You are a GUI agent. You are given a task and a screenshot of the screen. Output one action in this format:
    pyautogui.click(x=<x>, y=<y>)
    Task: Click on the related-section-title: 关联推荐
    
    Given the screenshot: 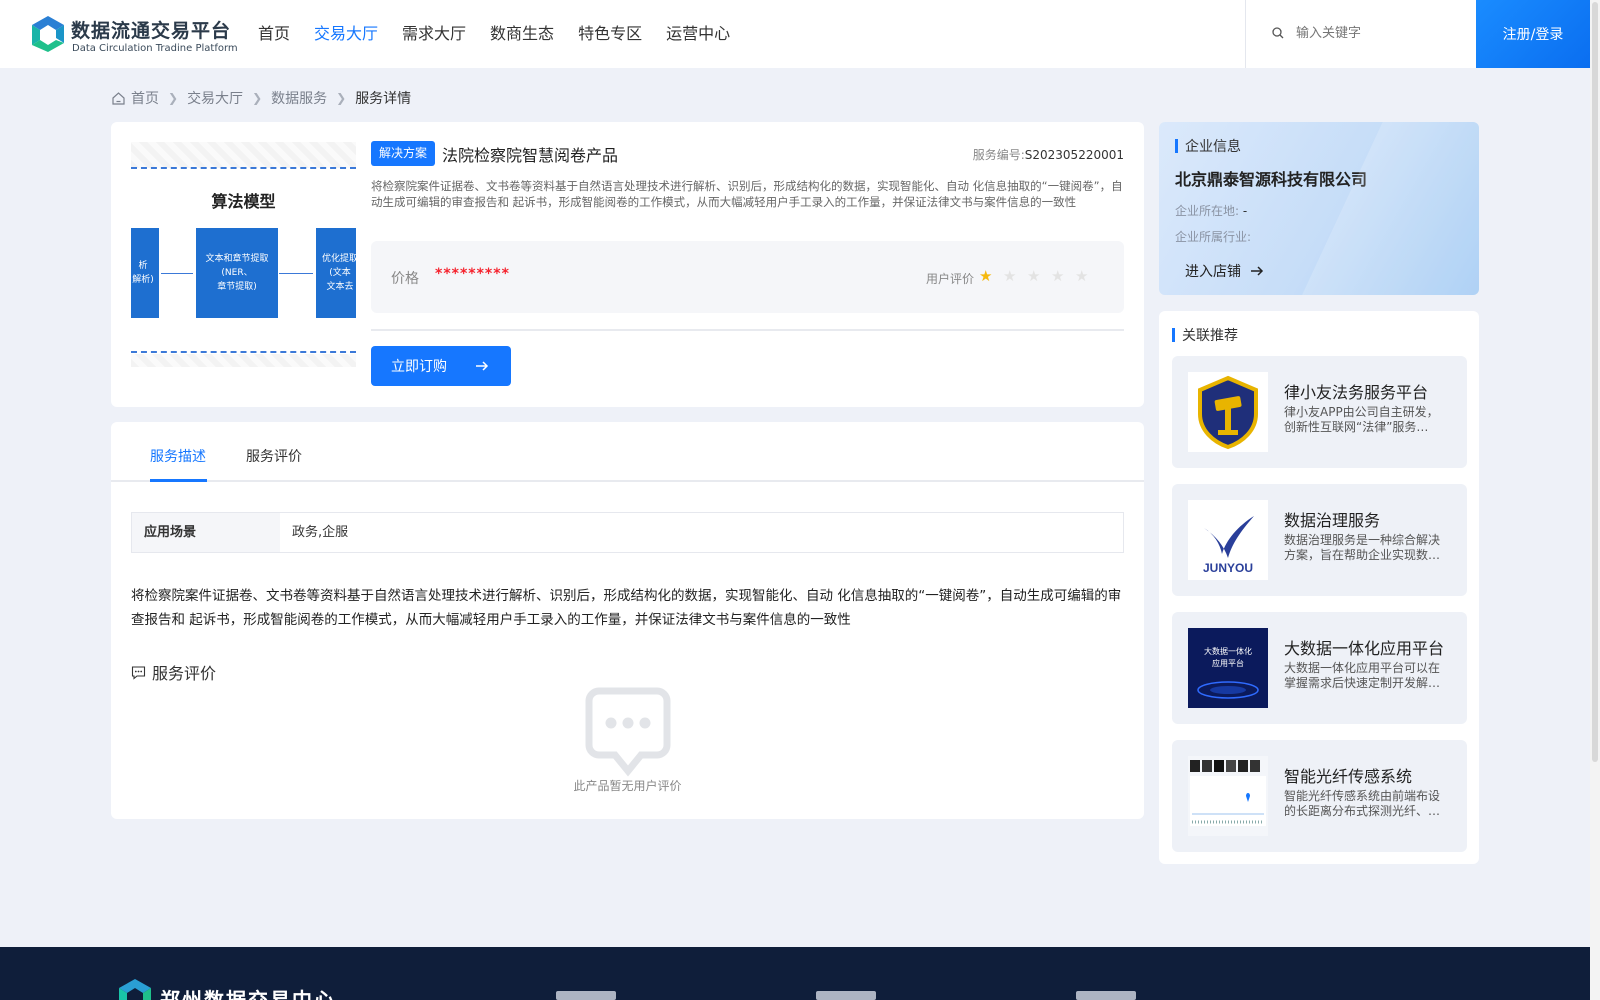 What is the action you would take?
    pyautogui.click(x=1205, y=335)
    